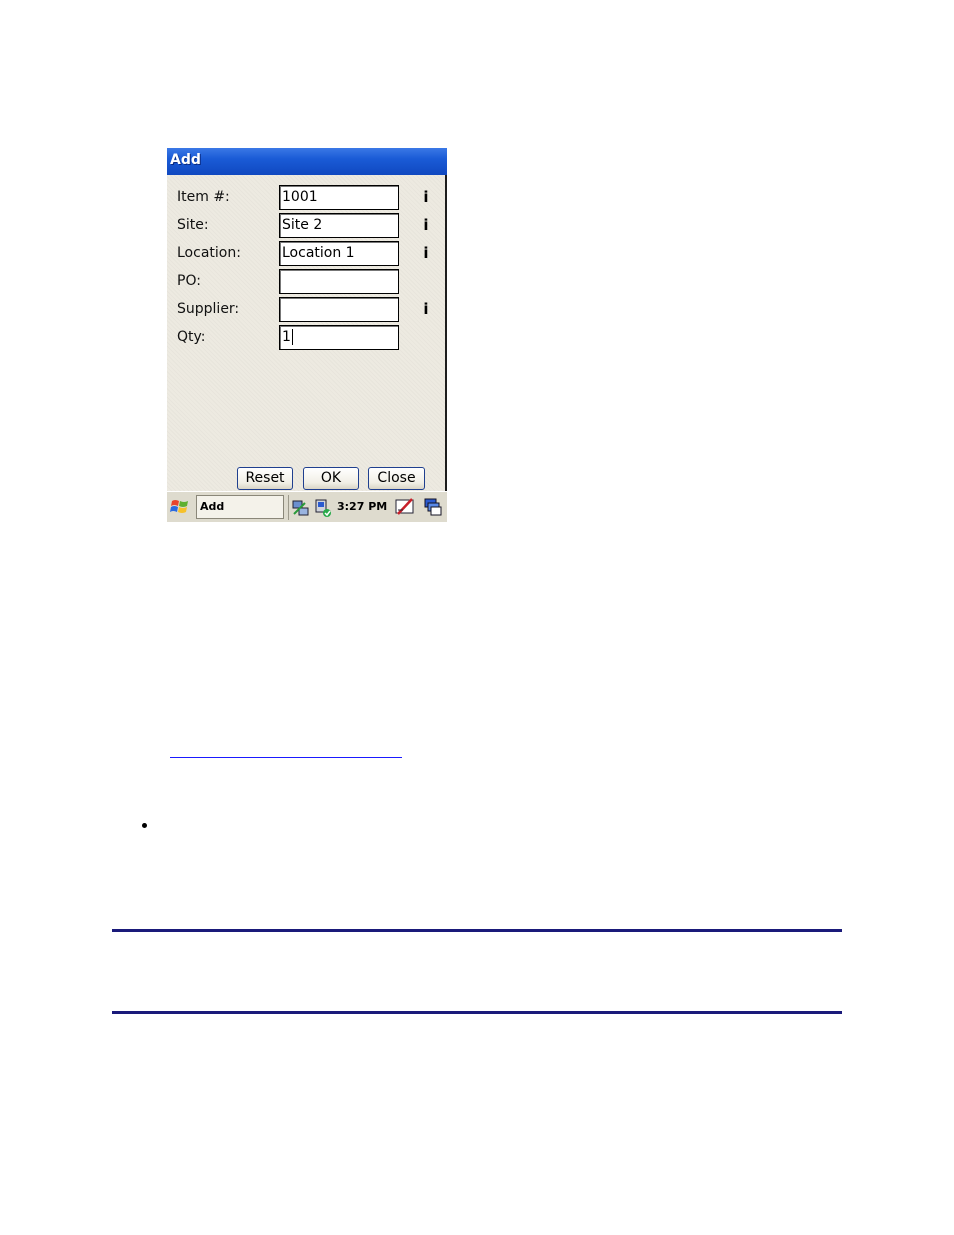 Image resolution: width=954 pixels, height=1235 pixels. What do you see at coordinates (339, 337) in the screenshot?
I see `qty-field: 1` at bounding box center [339, 337].